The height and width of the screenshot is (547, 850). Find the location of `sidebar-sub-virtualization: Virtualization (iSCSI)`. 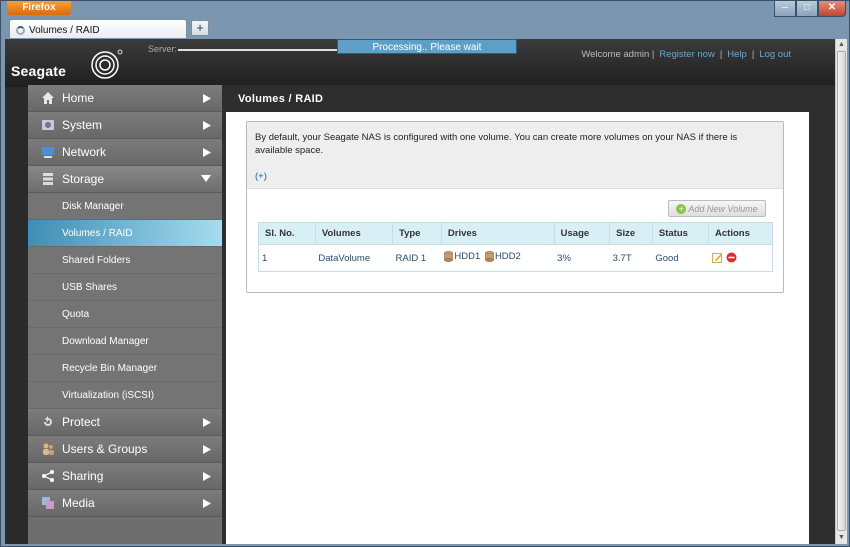

sidebar-sub-virtualization: Virtualization (iSCSI) is located at coordinates (125, 395).